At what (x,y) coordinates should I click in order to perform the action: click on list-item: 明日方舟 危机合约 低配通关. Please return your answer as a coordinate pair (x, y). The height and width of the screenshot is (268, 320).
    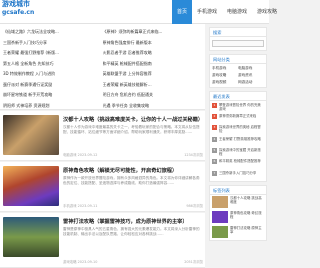
    Looking at the image, I should click on (153, 95).